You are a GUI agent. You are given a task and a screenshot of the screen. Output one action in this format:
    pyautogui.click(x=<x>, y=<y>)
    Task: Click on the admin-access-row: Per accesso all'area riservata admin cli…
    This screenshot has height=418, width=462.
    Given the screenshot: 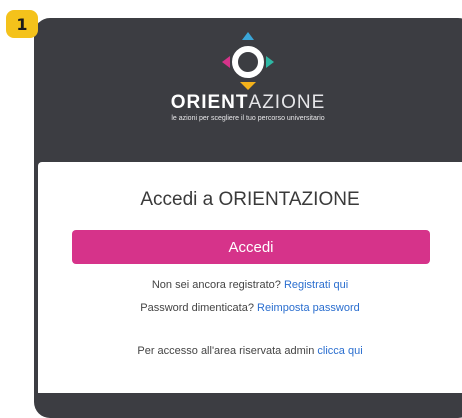 What is the action you would take?
    pyautogui.click(x=250, y=351)
    